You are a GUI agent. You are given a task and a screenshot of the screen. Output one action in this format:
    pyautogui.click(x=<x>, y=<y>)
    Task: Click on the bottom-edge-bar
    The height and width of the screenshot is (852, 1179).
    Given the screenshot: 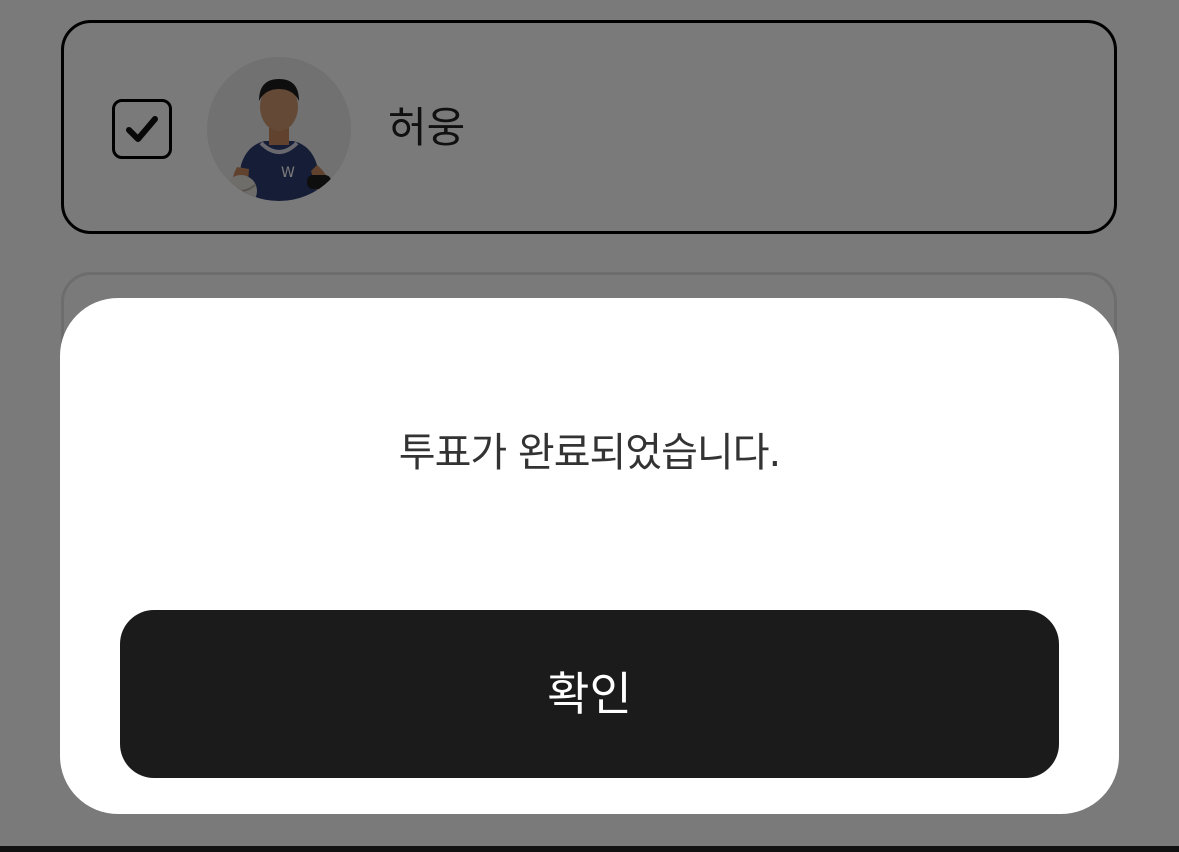 What is the action you would take?
    pyautogui.click(x=589, y=849)
    